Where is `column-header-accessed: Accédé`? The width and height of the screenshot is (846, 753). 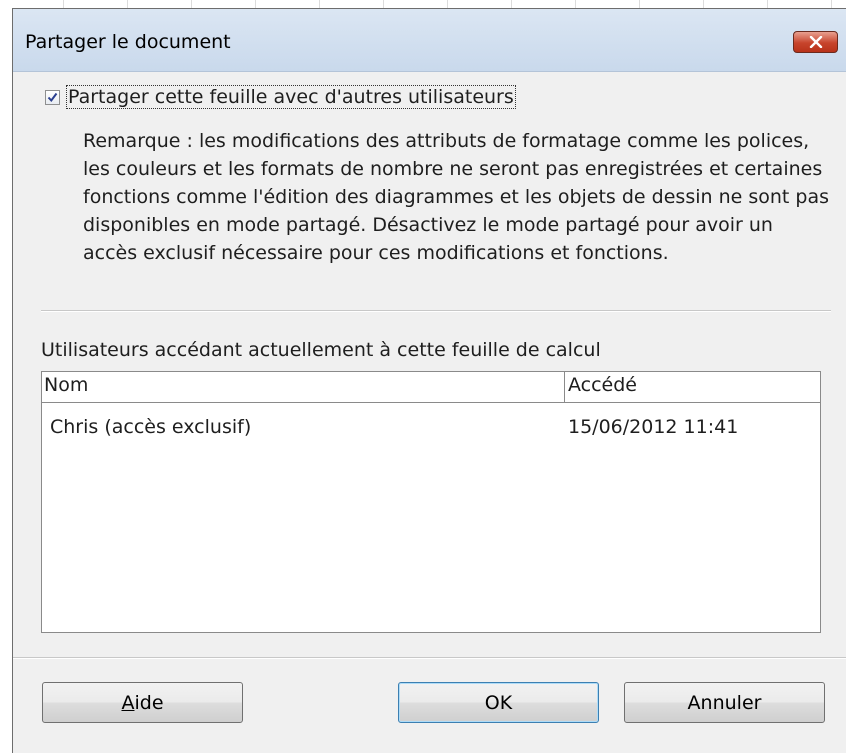 column-header-accessed: Accédé is located at coordinates (602, 385).